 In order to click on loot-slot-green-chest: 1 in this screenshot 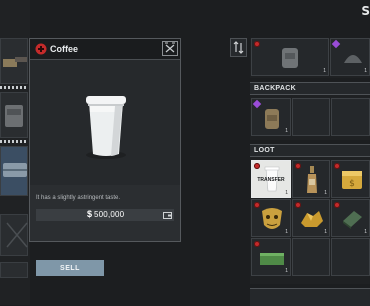, I will do `click(271, 257)`.